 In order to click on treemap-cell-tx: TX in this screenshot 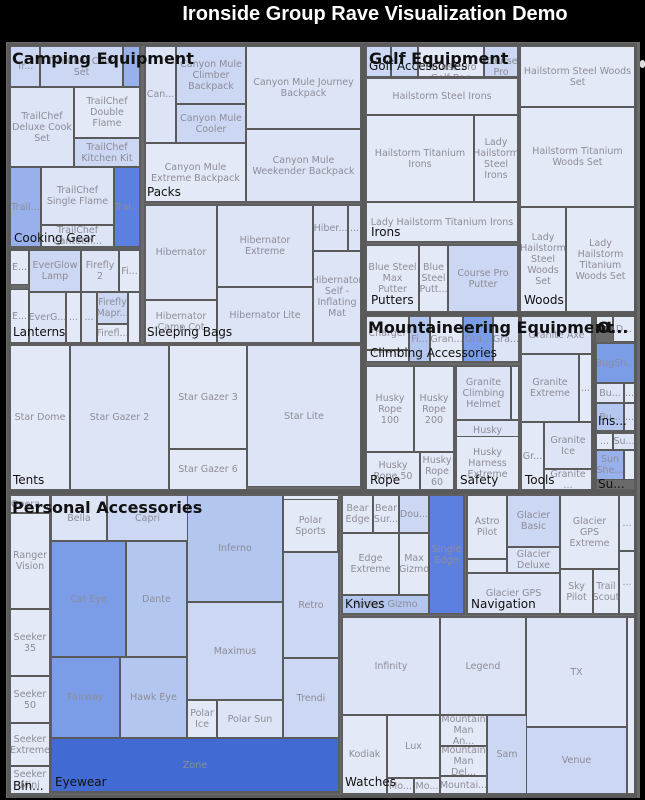, I will do `click(576, 672)`.